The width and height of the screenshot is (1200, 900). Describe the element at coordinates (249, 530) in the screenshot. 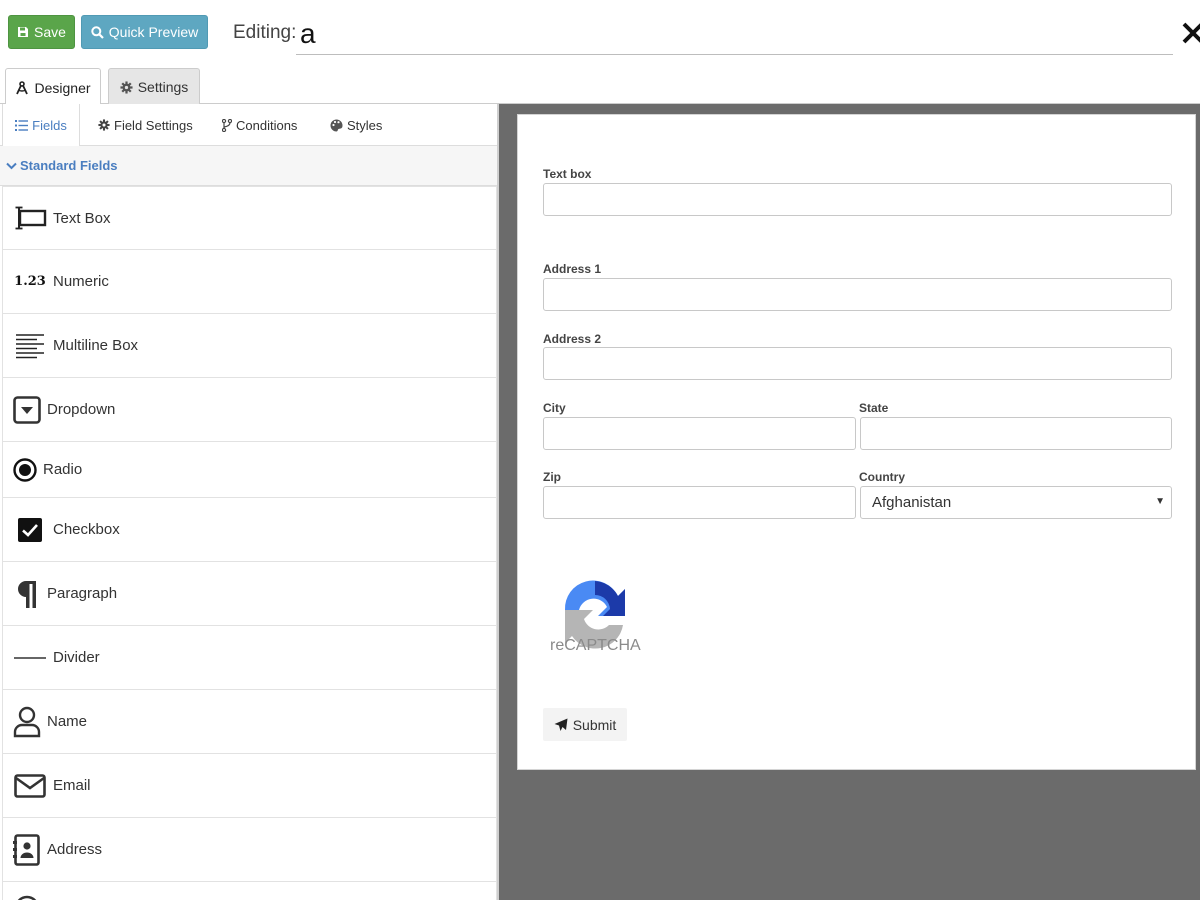

I see `field-item-checkbox: Checkbox` at that location.